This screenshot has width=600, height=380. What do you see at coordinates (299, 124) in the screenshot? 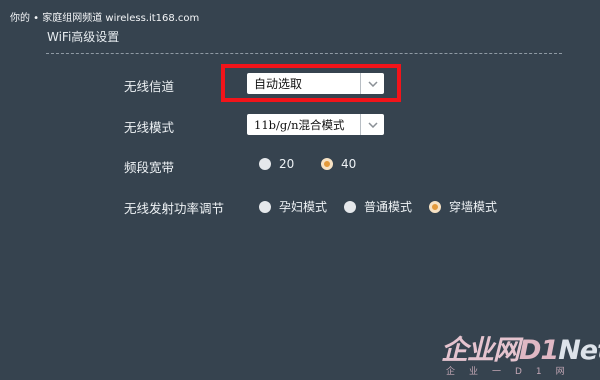
I see `mode-select-value: 11b/g/n混合模式` at bounding box center [299, 124].